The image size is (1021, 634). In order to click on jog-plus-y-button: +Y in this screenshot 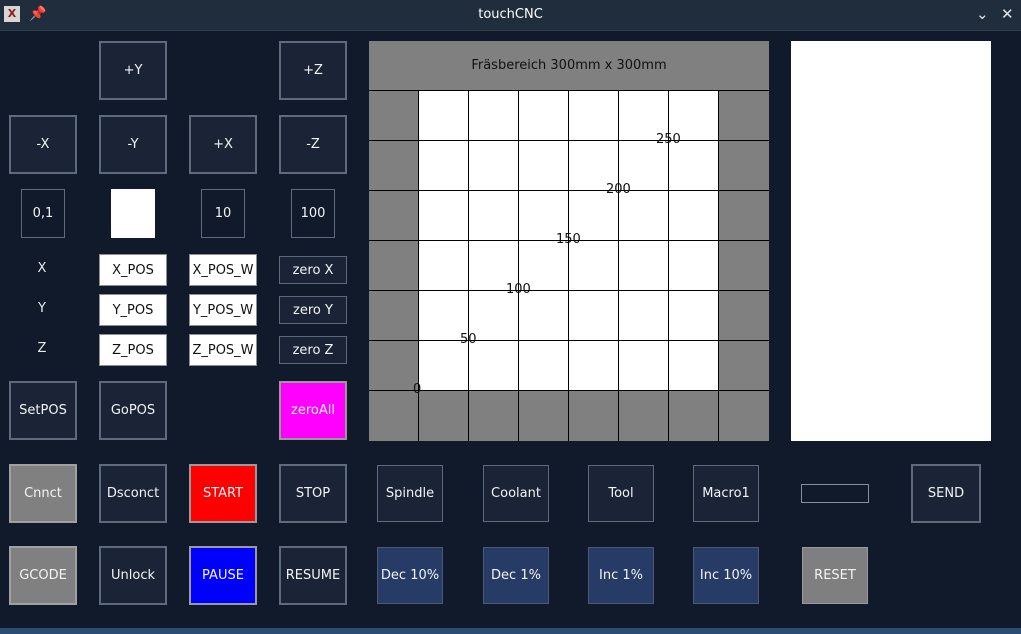, I will do `click(133, 70)`.